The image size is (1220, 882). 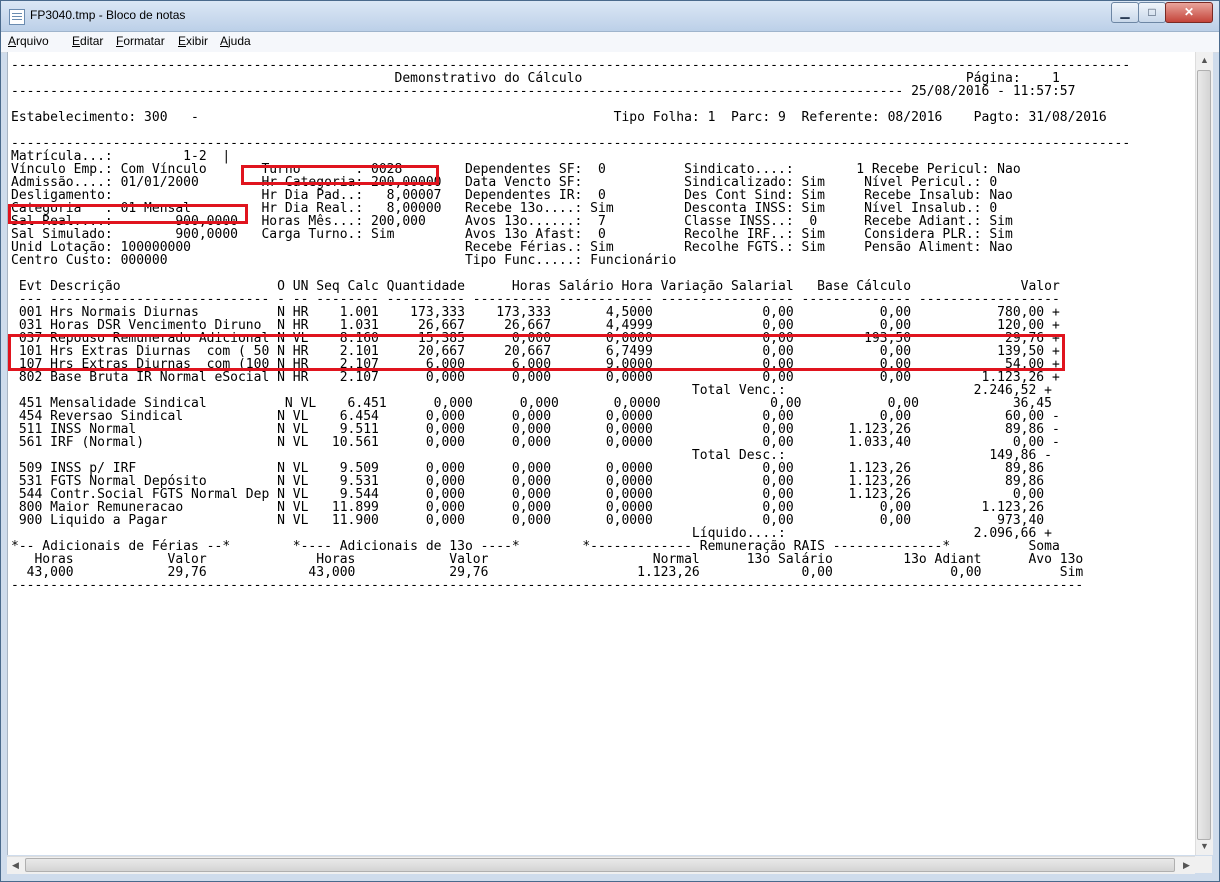 What do you see at coordinates (1152, 12) in the screenshot?
I see `maximize-button: □` at bounding box center [1152, 12].